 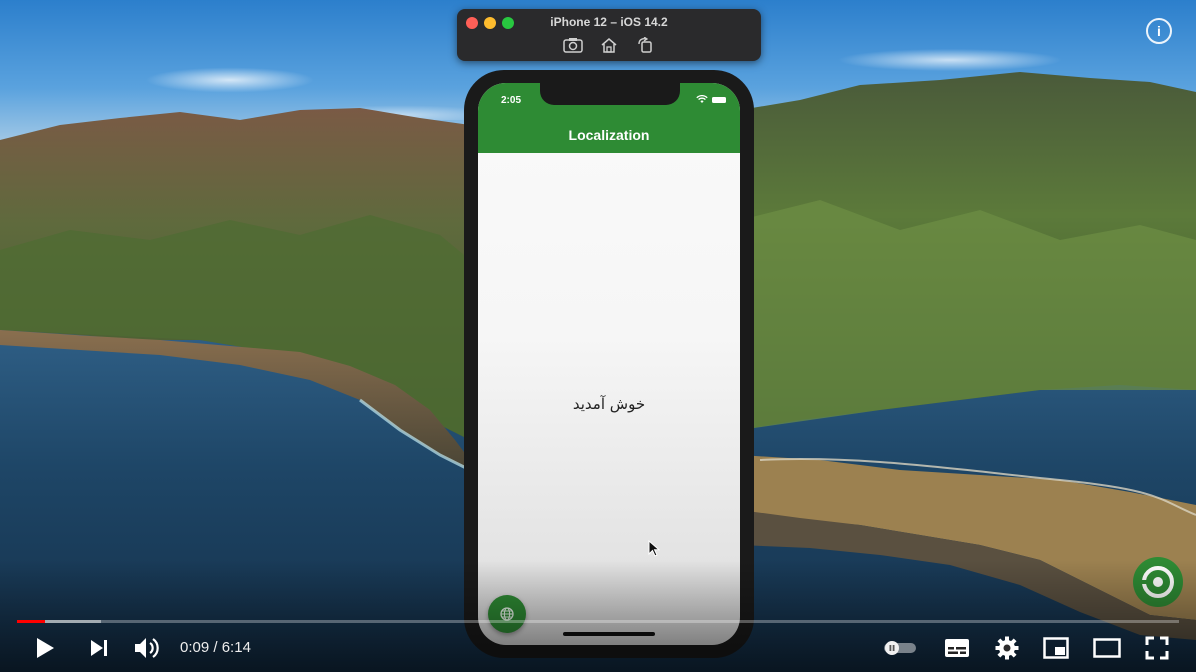 I want to click on fullscreen-icon, so click(x=1157, y=648).